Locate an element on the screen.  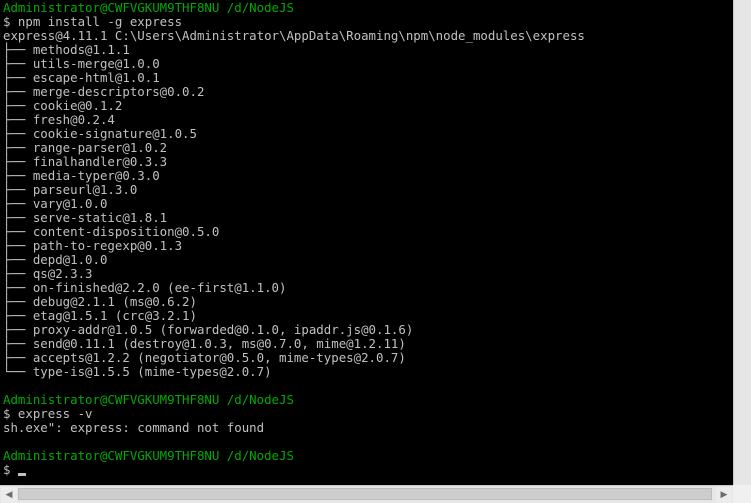
output-line: ├── on-finished@2.2.0 (ee-first@1.1.0) is located at coordinates (367, 288).